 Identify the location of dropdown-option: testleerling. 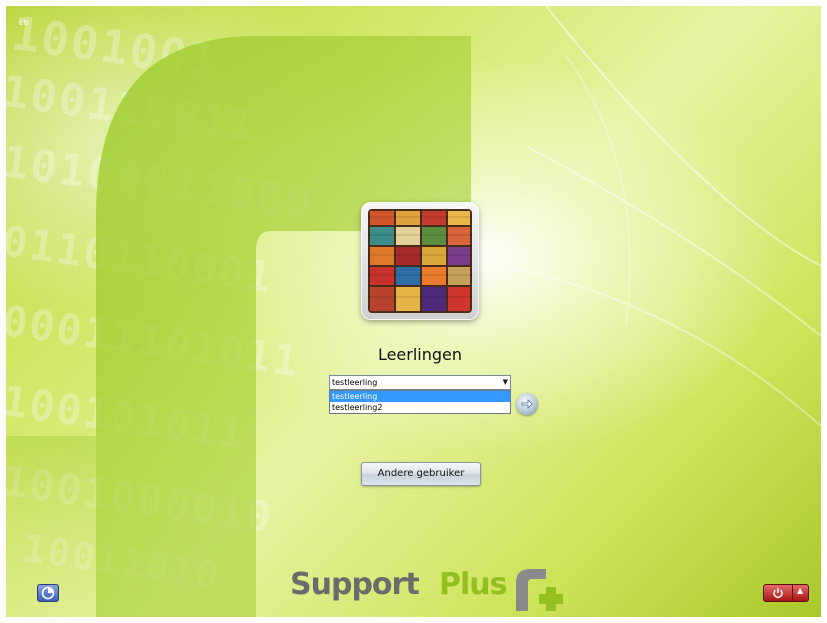
(420, 396).